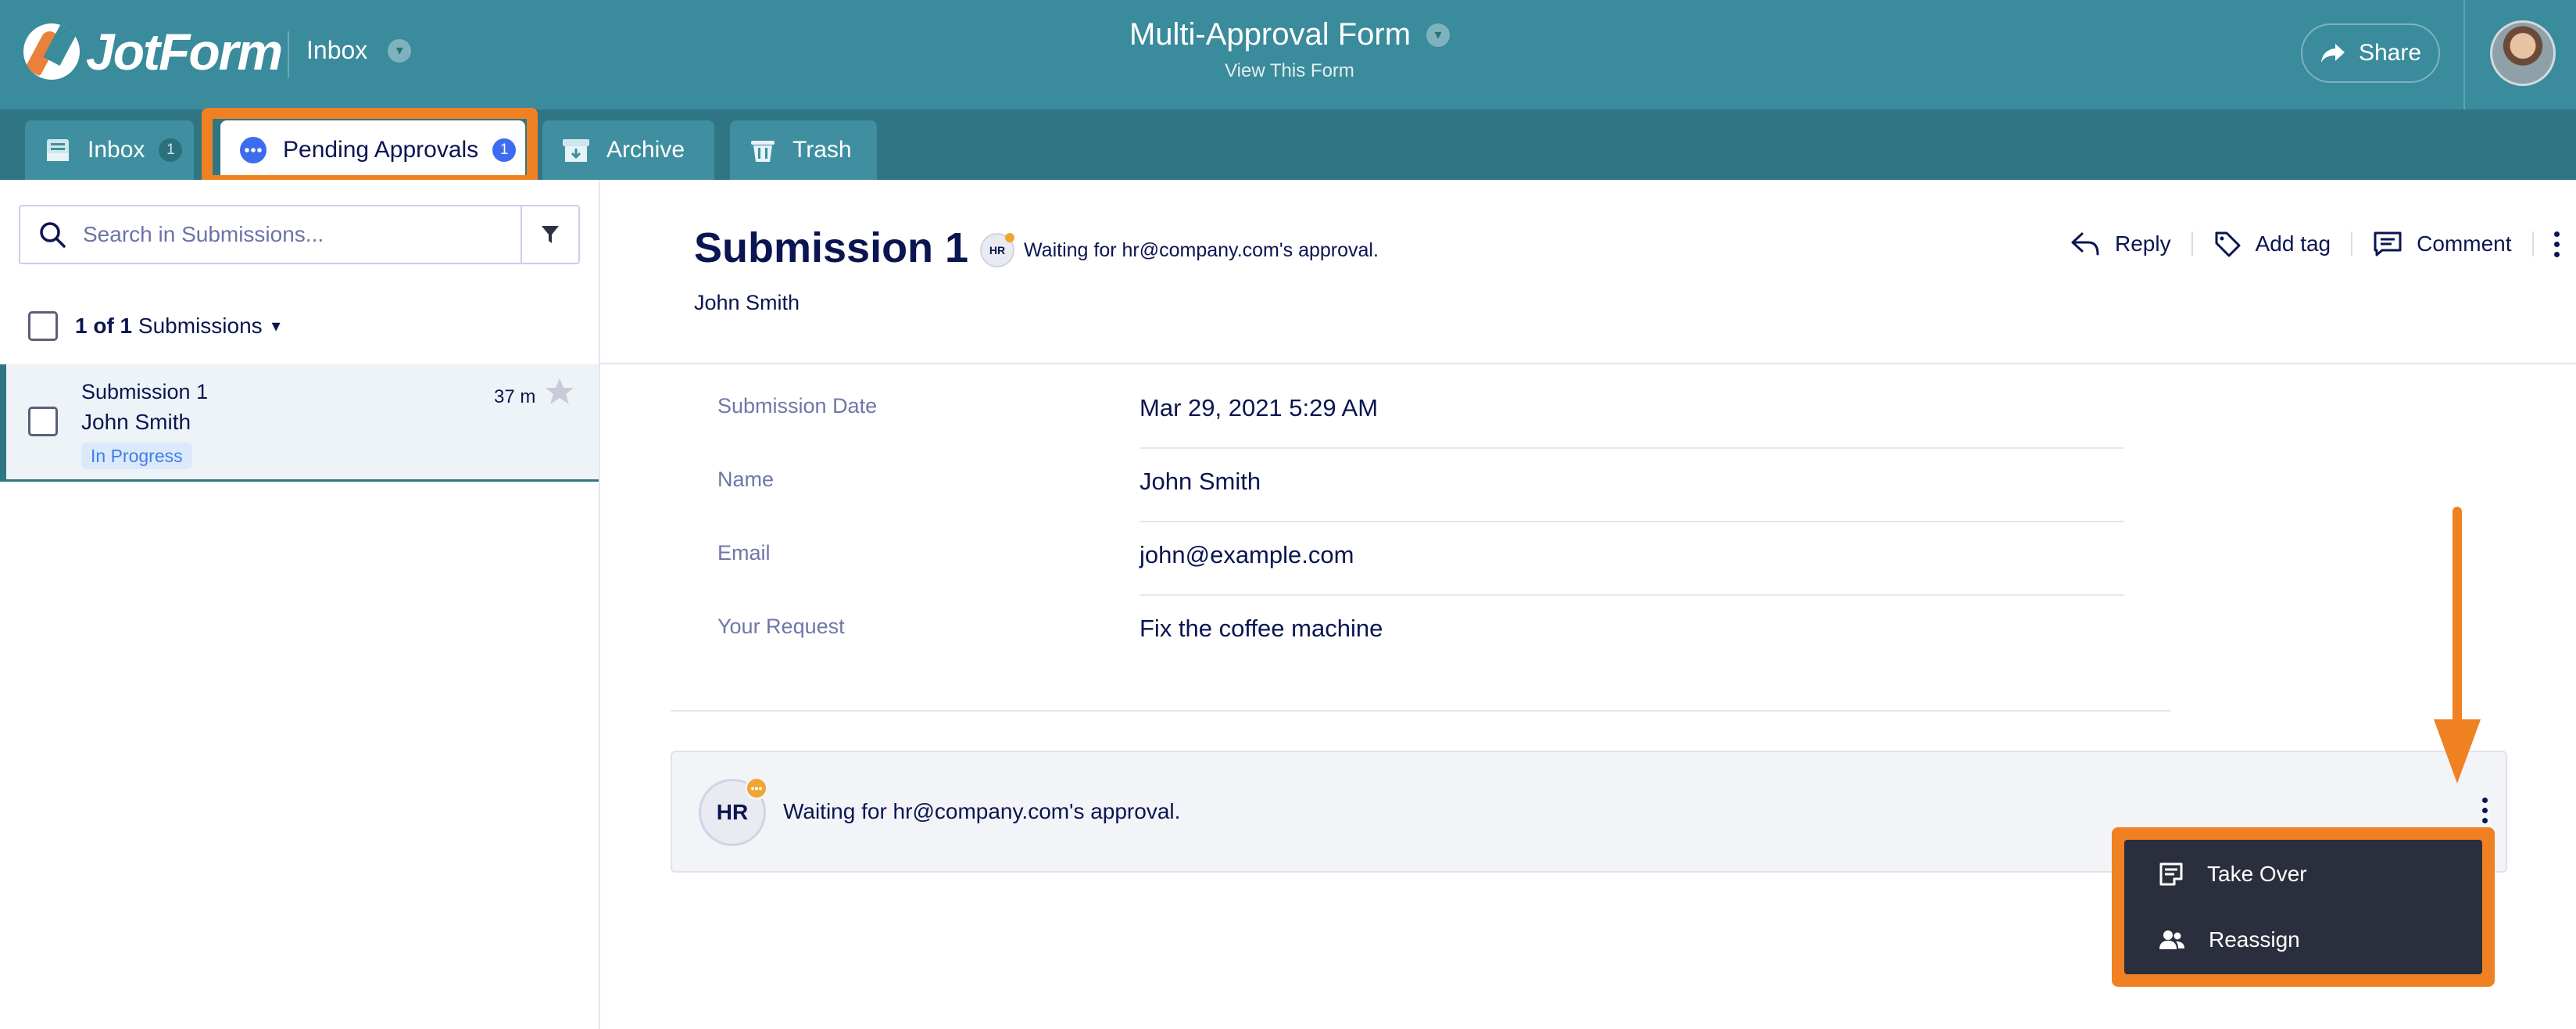 The height and width of the screenshot is (1029, 2576). I want to click on submission-list-item: Submission 1 John Smith In Progress 37 m, so click(299, 423).